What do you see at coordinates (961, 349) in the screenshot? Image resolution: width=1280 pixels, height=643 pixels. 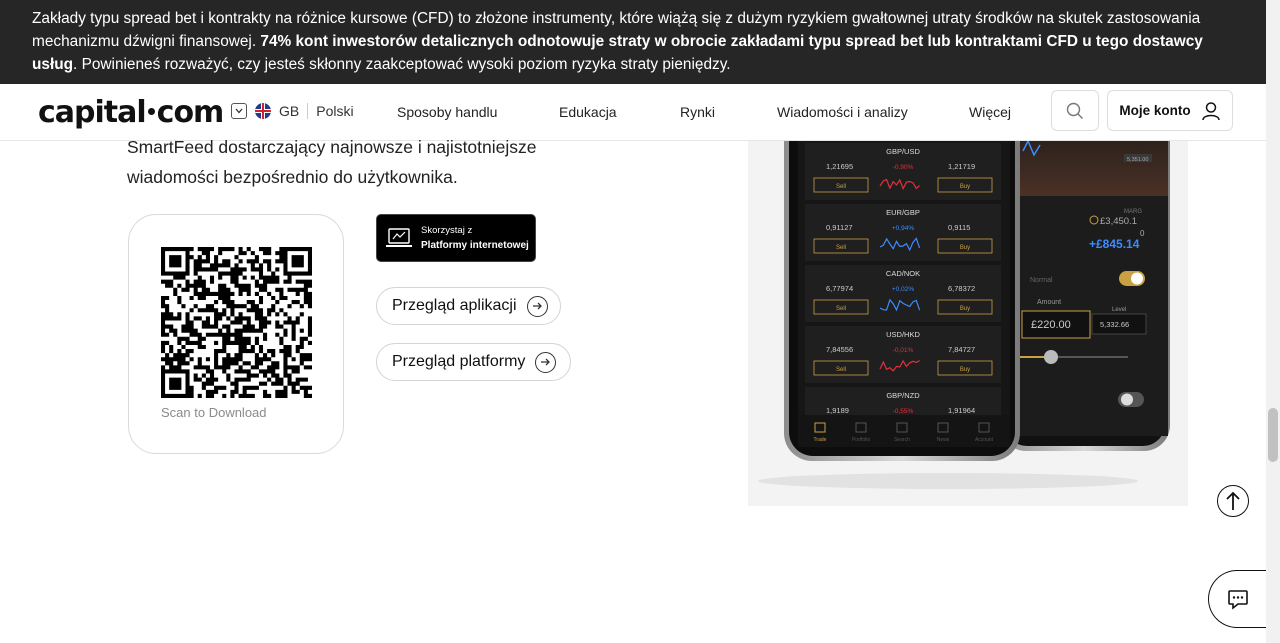 I see `buy-price: 7,84727` at bounding box center [961, 349].